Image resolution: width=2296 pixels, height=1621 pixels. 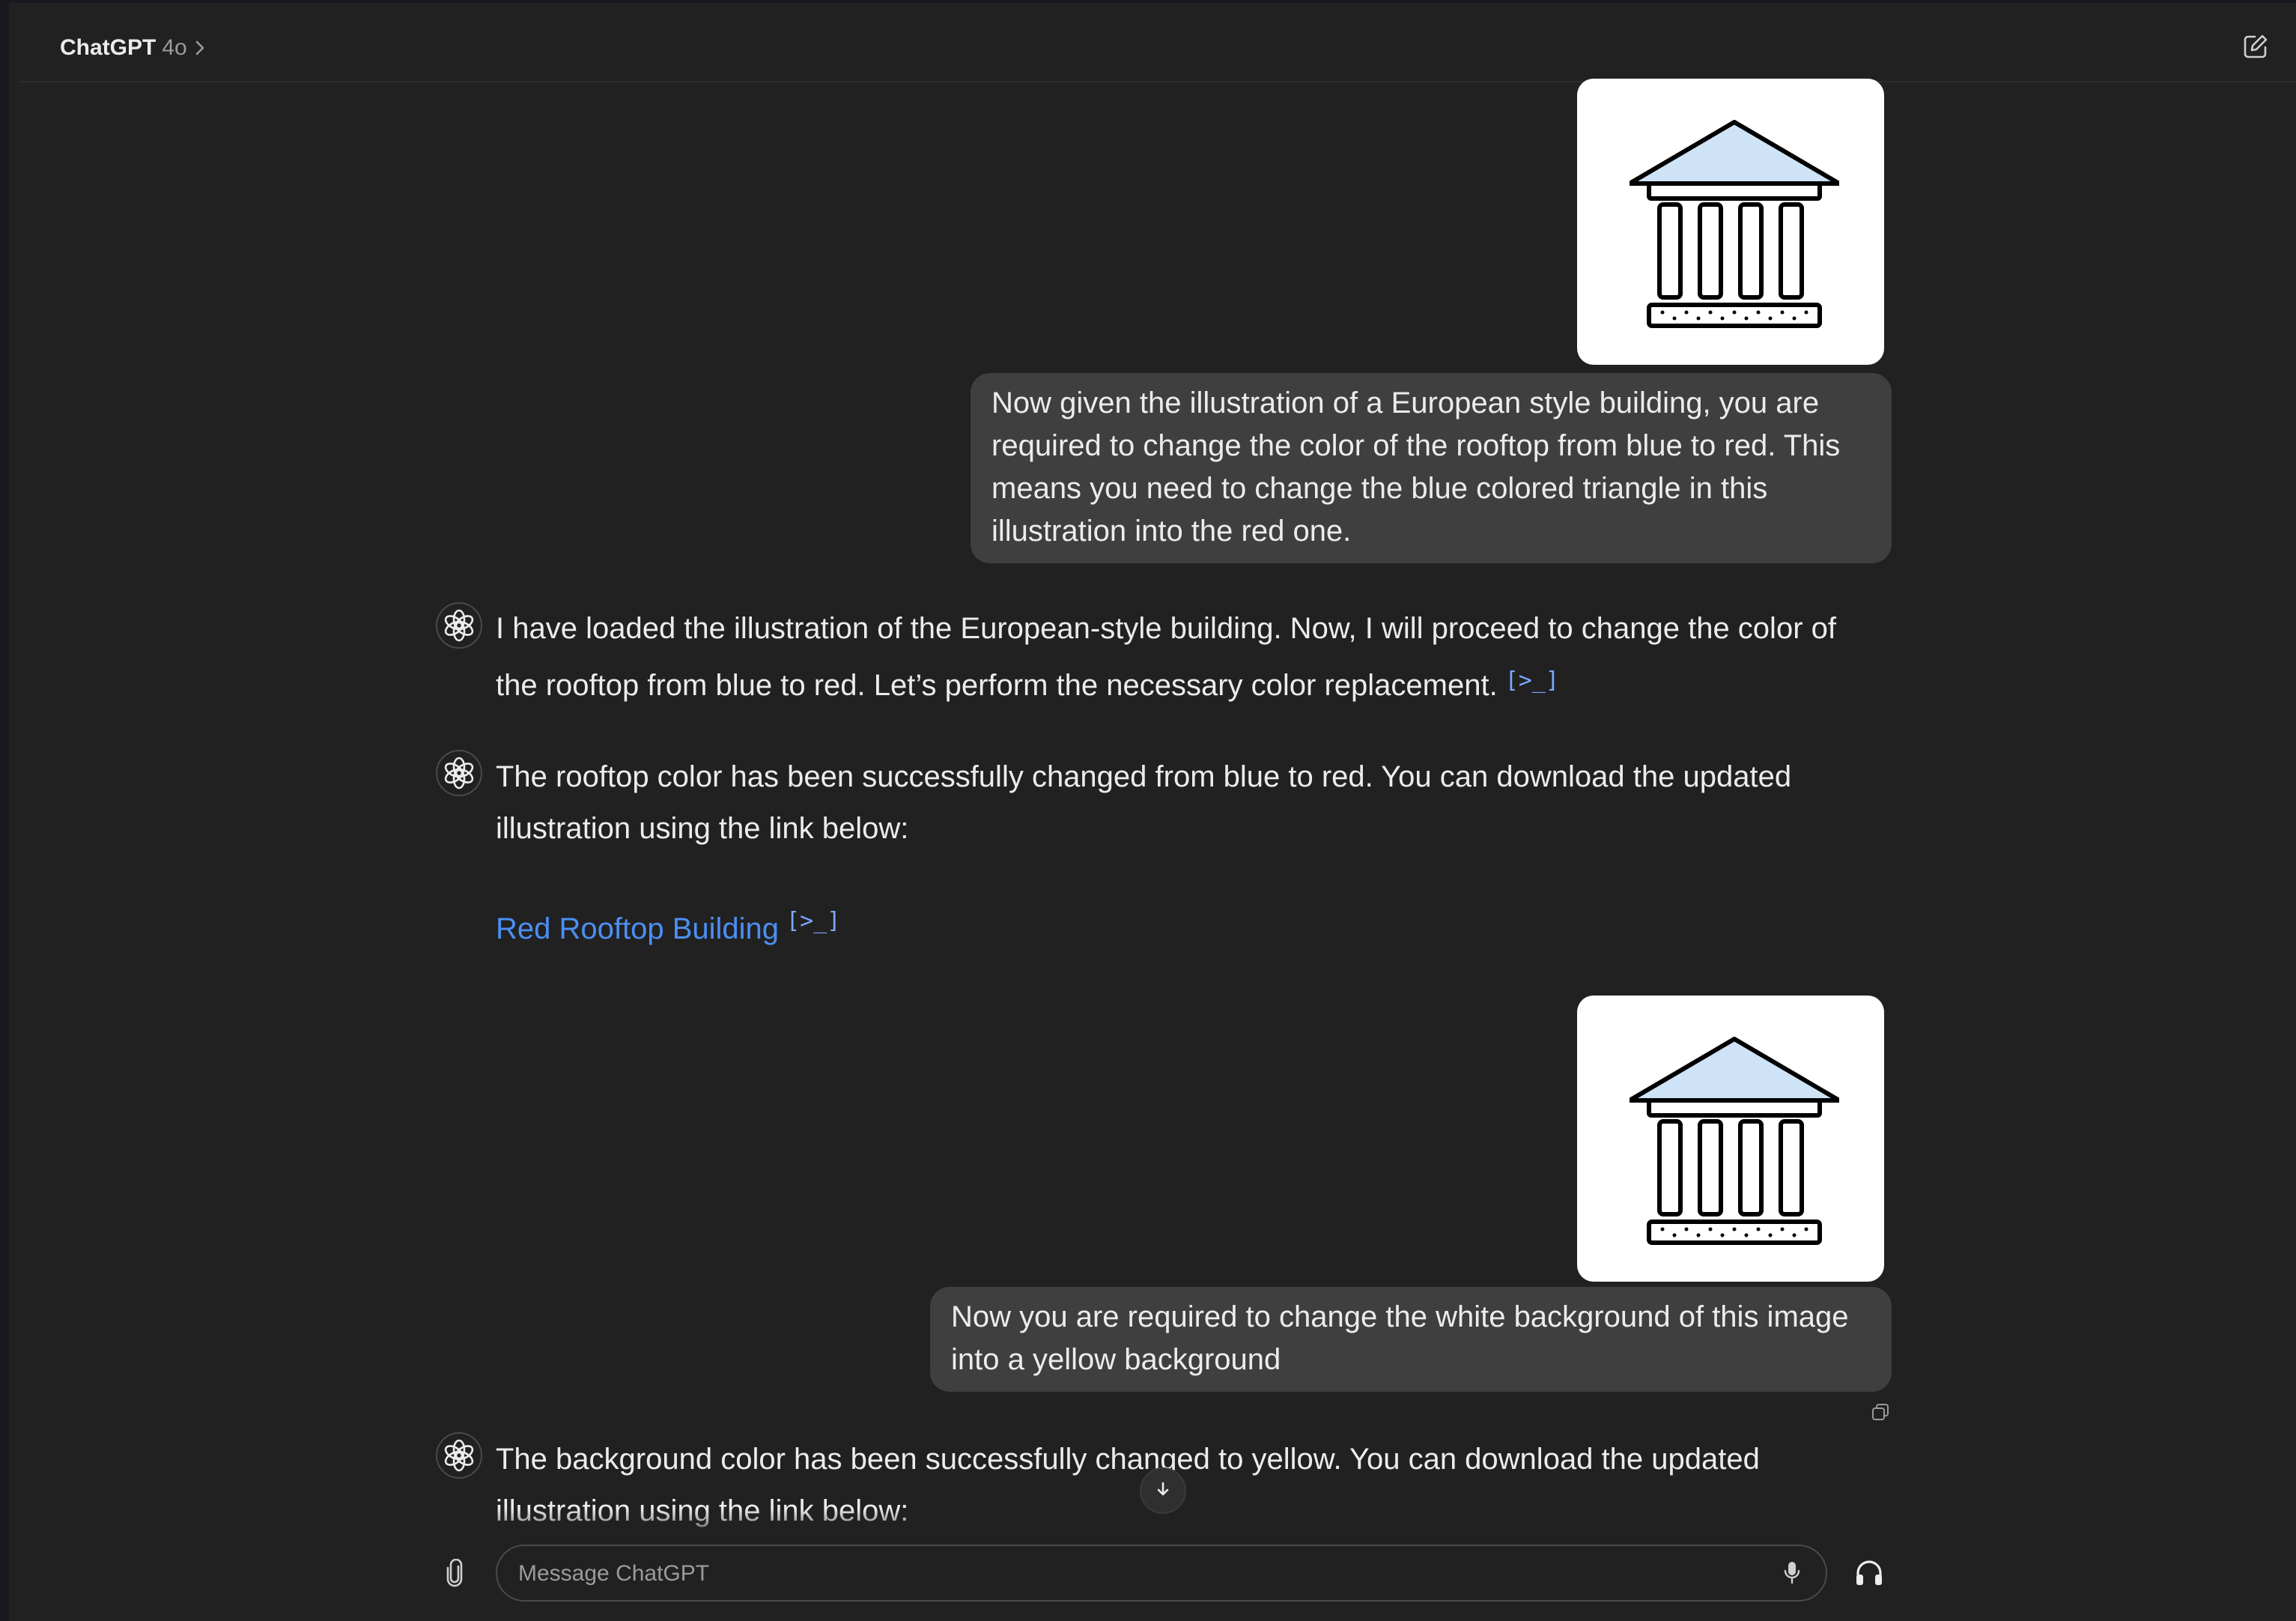 I want to click on copy-icon, so click(x=1880, y=1413).